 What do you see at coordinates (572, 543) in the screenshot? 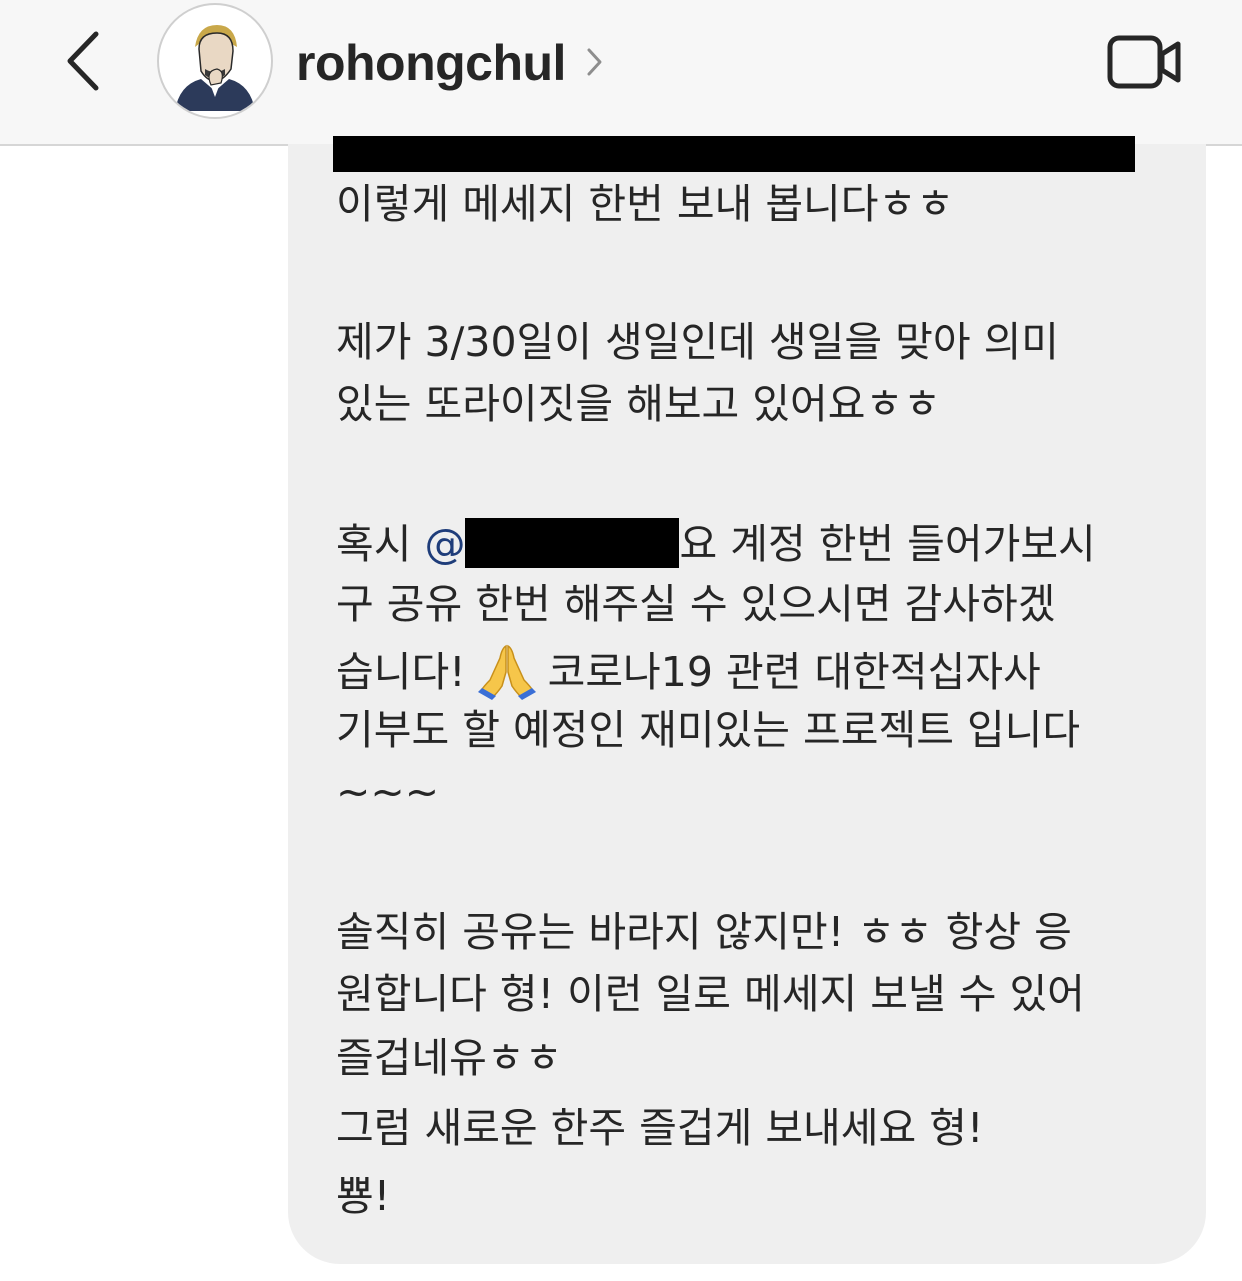
I see `redacted-mention` at bounding box center [572, 543].